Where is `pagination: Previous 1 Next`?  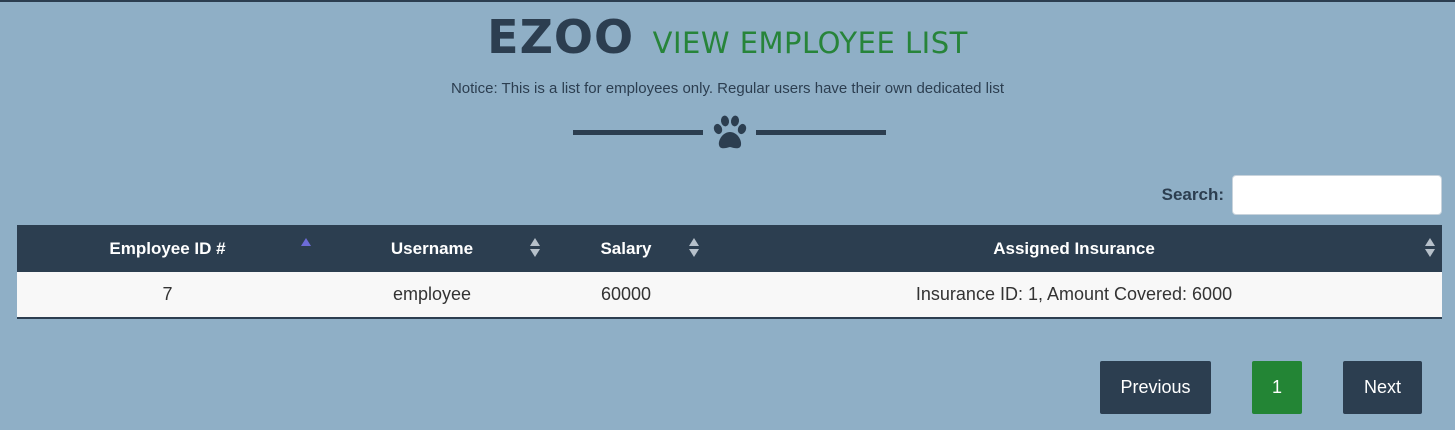
pagination: Previous 1 Next is located at coordinates (727, 387).